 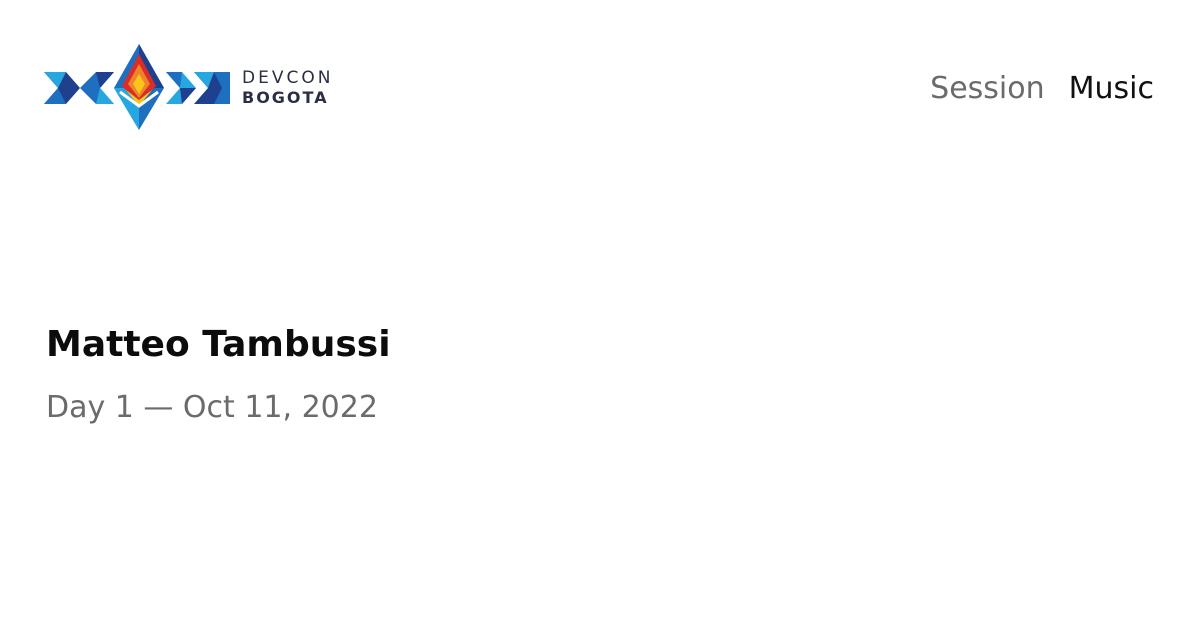 I want to click on speaker-name-title: Matteo Tambussi, so click(x=218, y=344).